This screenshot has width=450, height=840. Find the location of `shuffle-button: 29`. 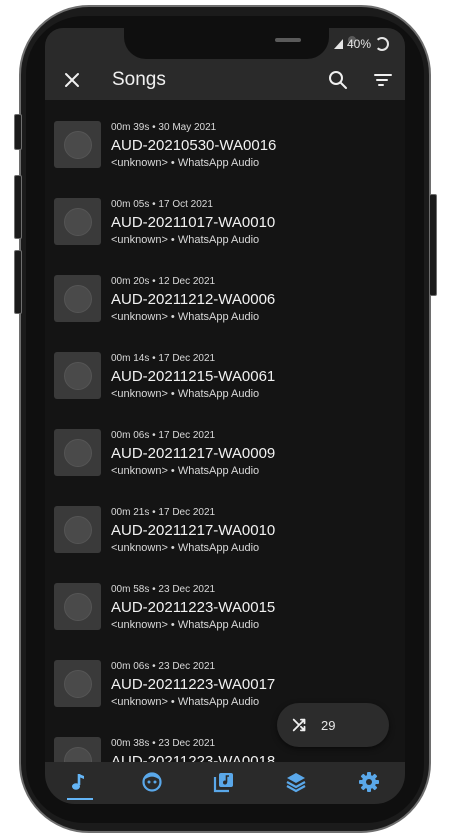

shuffle-button: 29 is located at coordinates (333, 725).